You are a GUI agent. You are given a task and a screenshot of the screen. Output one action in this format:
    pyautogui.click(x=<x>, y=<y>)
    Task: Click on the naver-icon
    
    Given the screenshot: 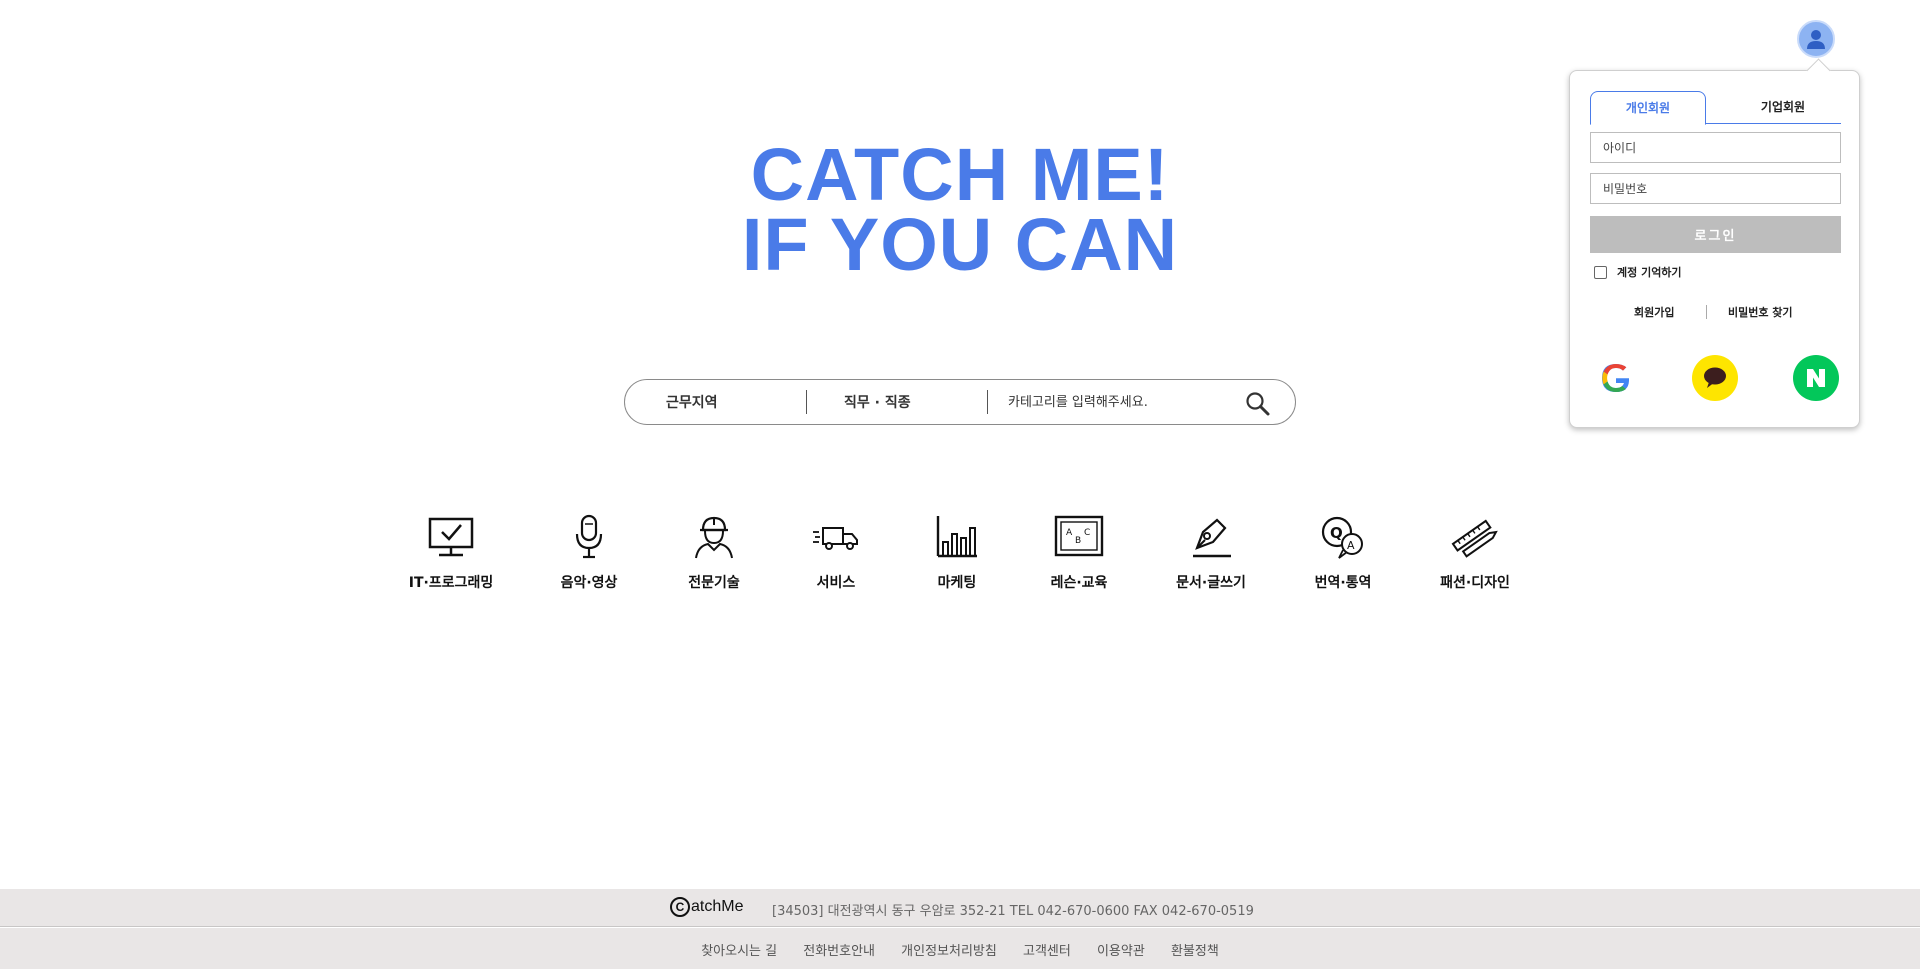 What is the action you would take?
    pyautogui.click(x=1816, y=378)
    